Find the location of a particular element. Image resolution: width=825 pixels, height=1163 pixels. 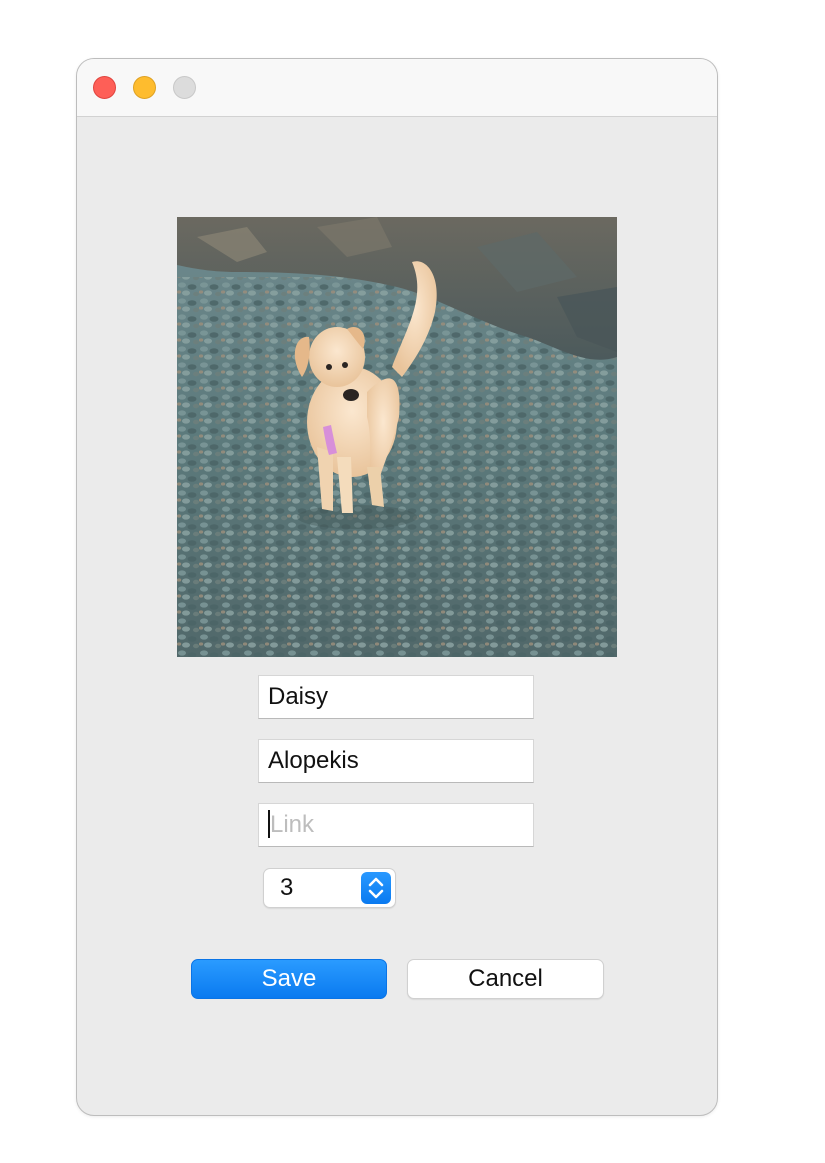

close-icon is located at coordinates (104, 87).